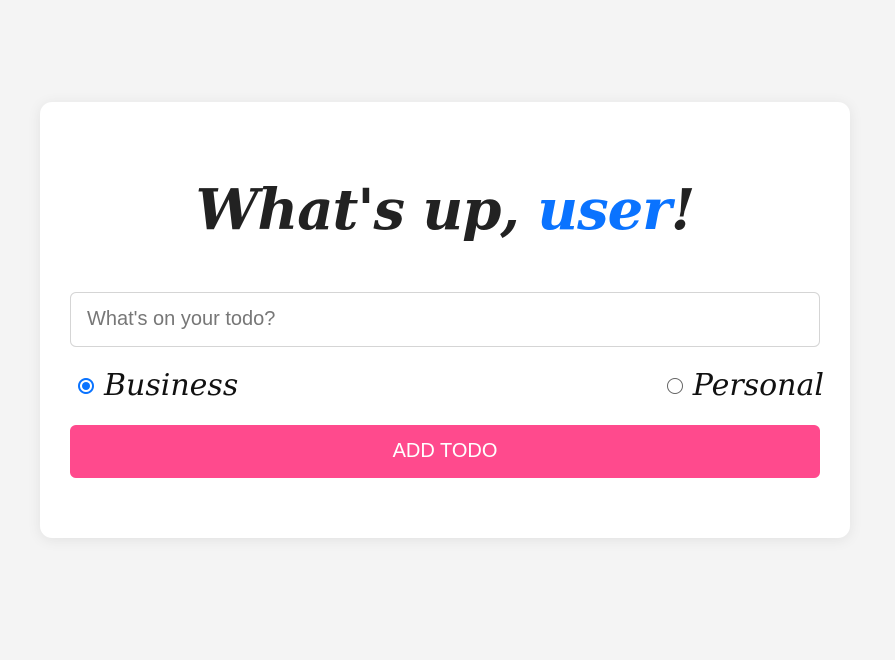  I want to click on radio-personal, so click(674, 386).